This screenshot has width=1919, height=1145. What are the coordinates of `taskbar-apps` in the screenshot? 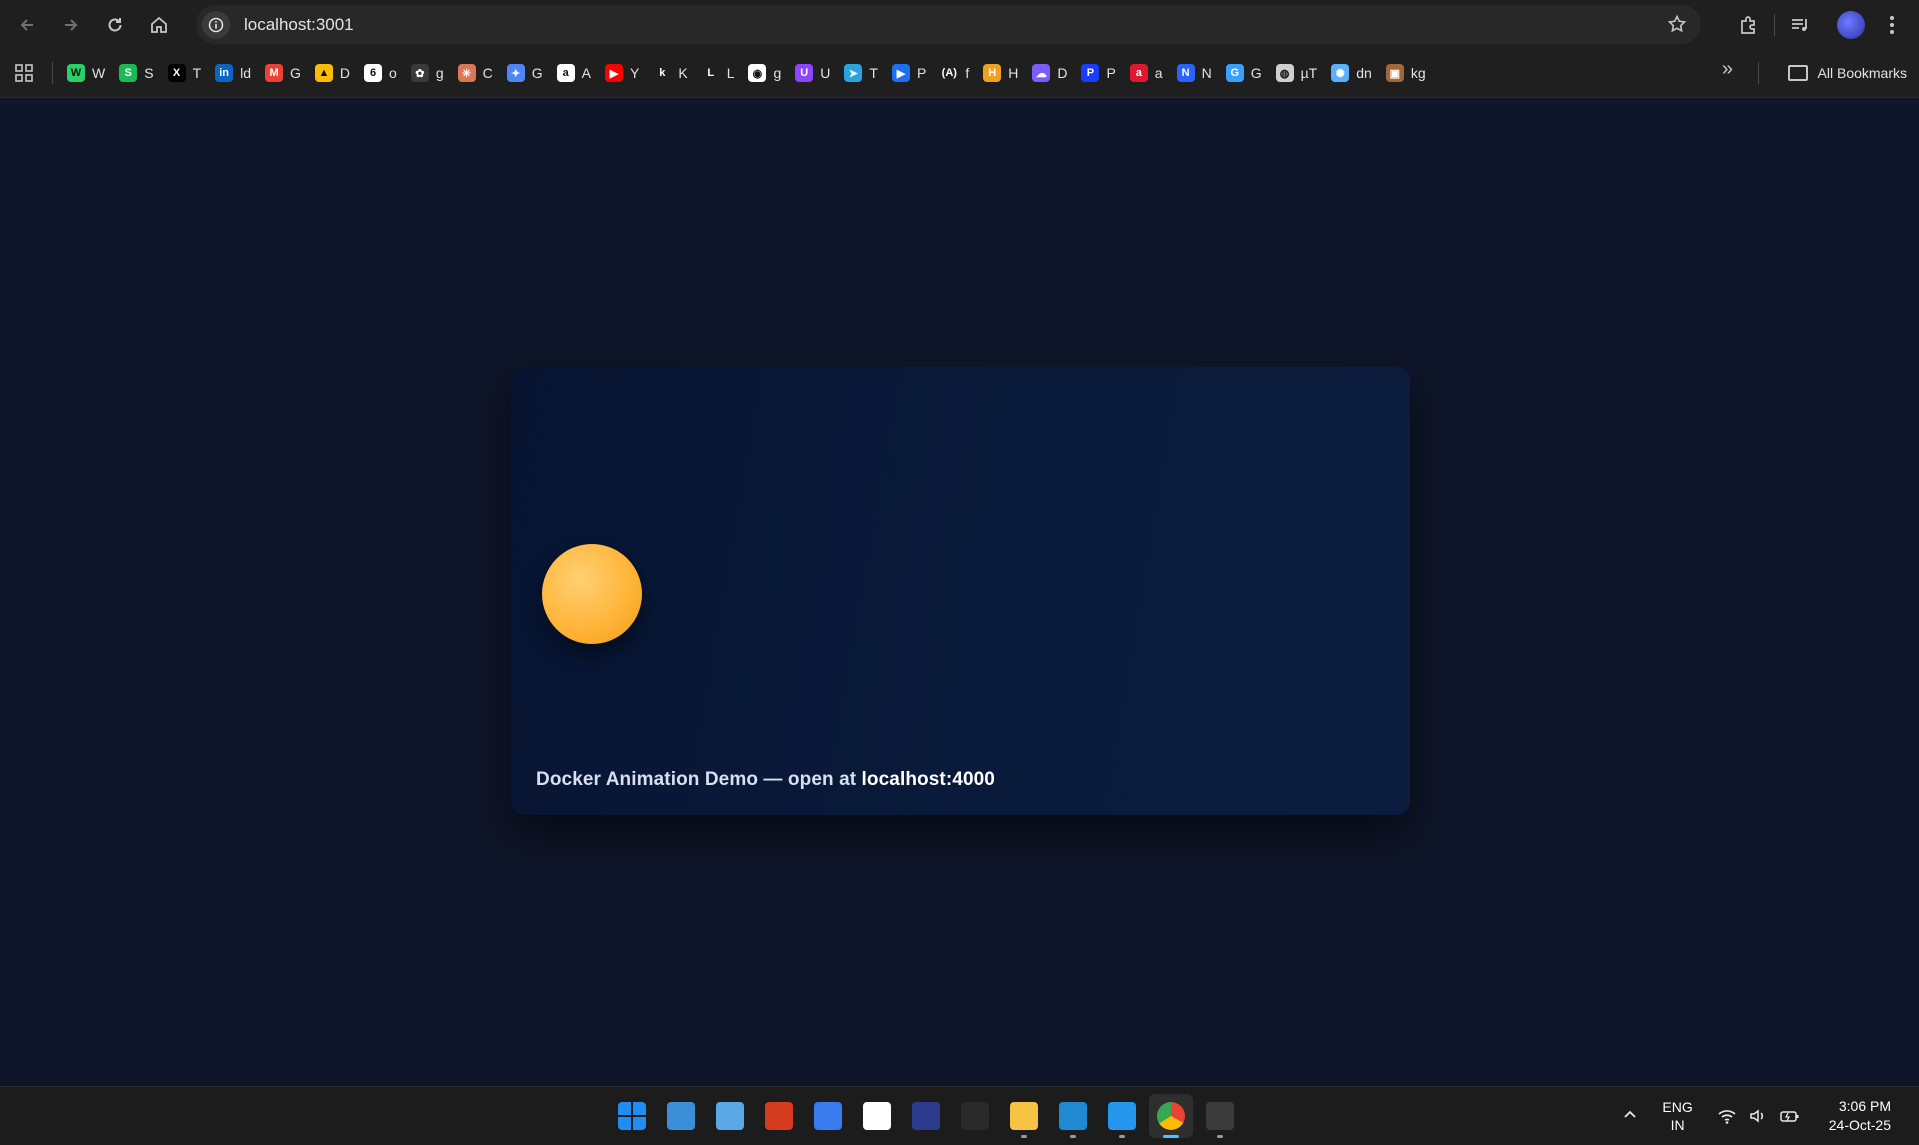 It's located at (928, 1116).